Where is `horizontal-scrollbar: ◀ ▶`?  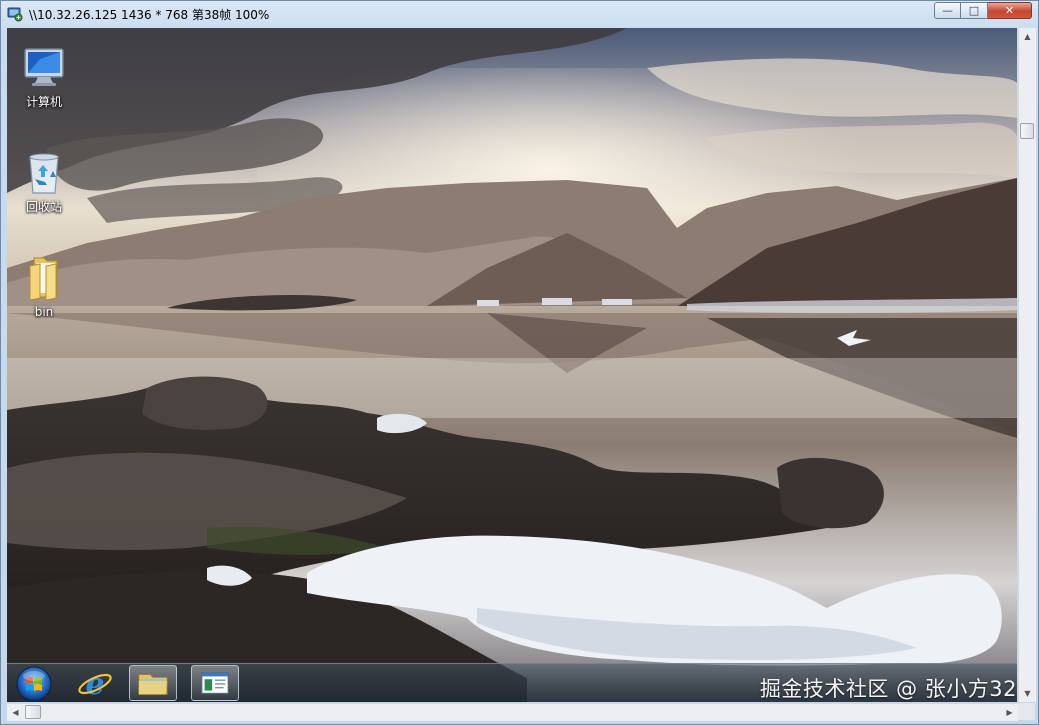
horizontal-scrollbar: ◀ ▶ is located at coordinates (512, 712).